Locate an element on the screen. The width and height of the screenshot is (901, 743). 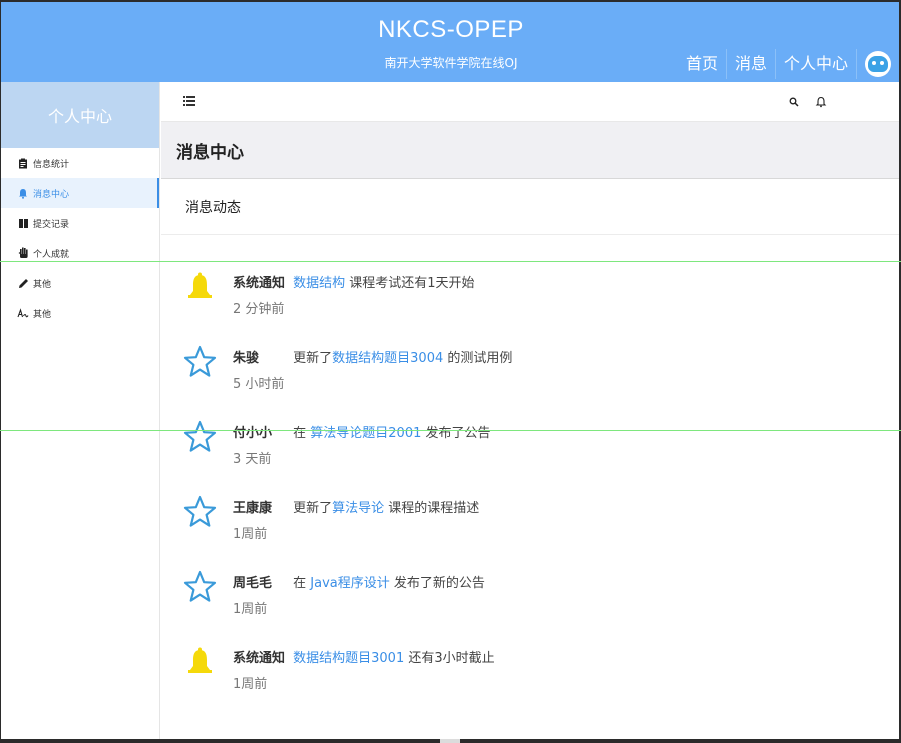
page-title: 消息中心 is located at coordinates (210, 152).